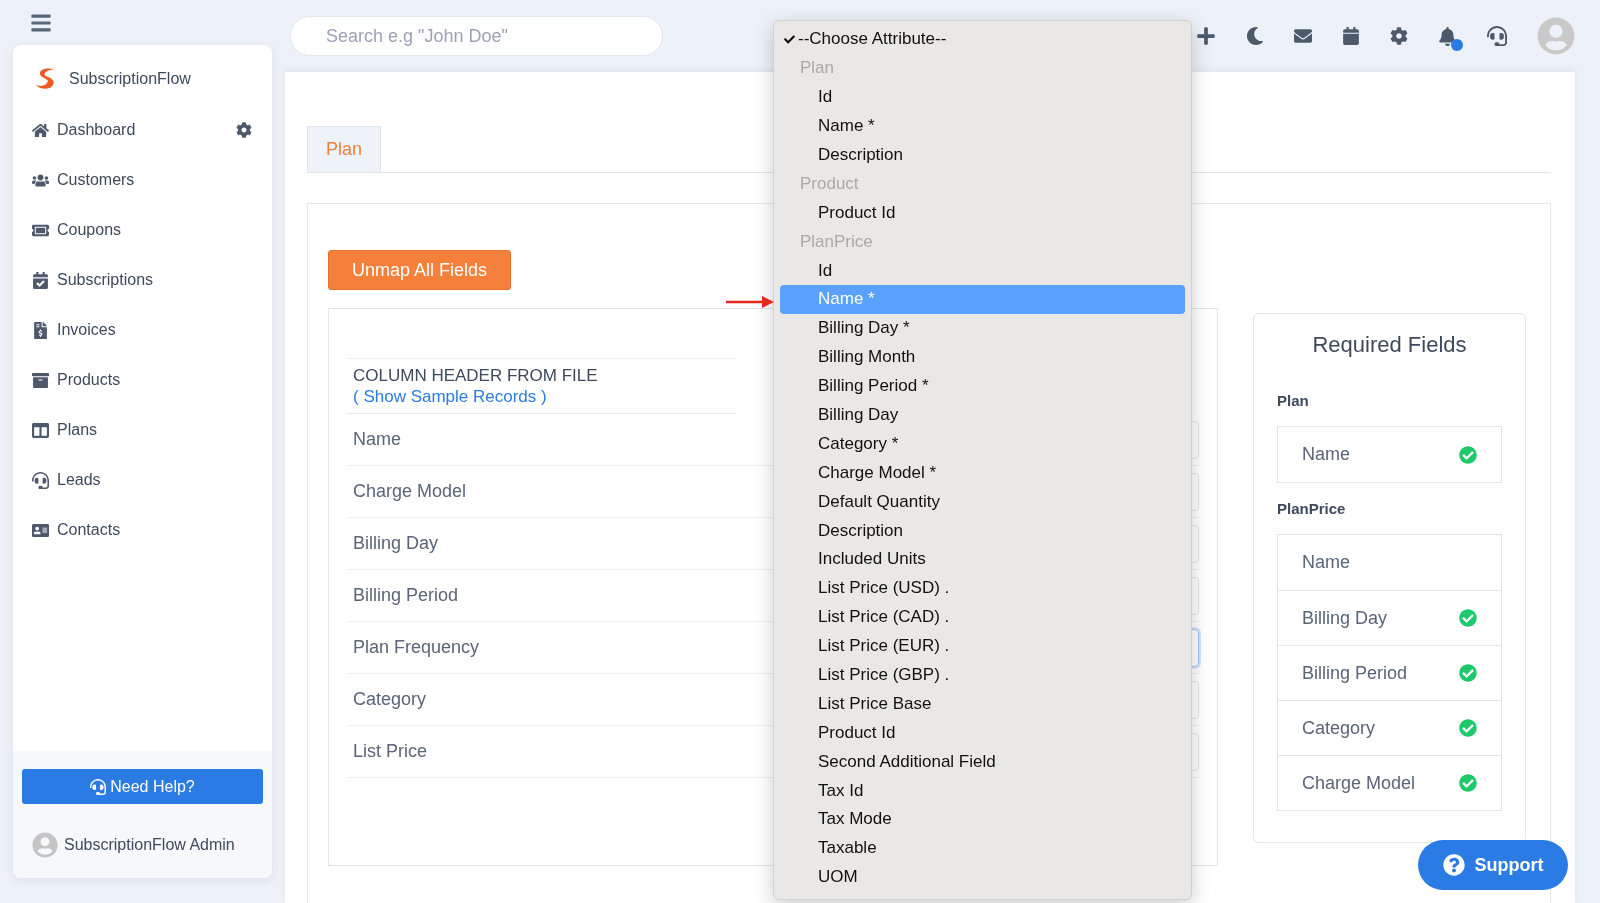  What do you see at coordinates (142, 380) in the screenshot?
I see `sidebar-item: Products` at bounding box center [142, 380].